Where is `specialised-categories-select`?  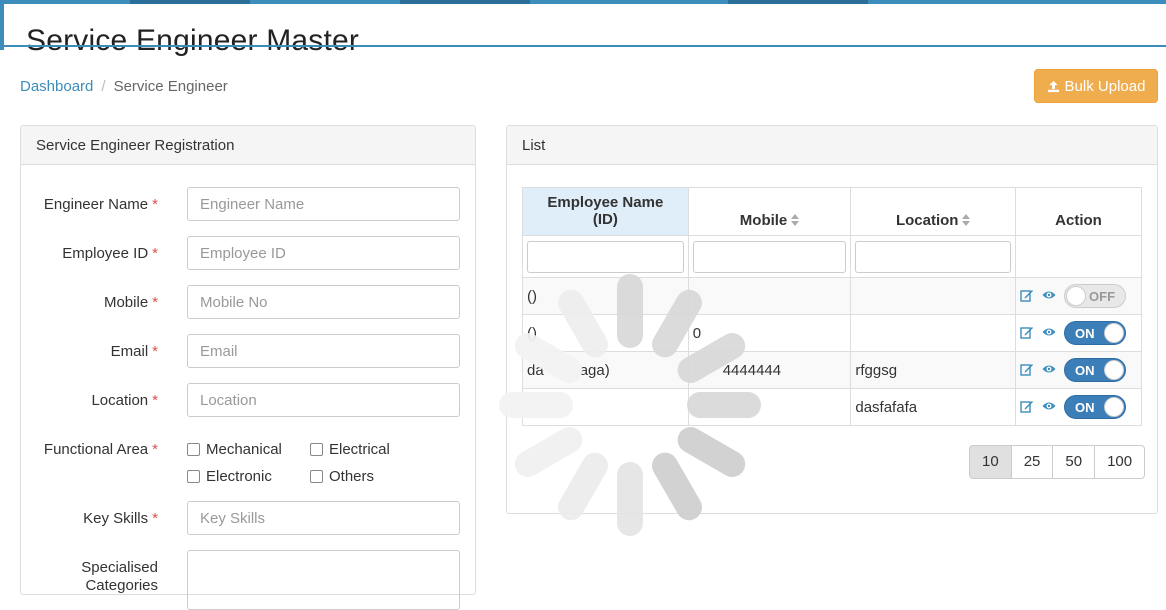 specialised-categories-select is located at coordinates (323, 580).